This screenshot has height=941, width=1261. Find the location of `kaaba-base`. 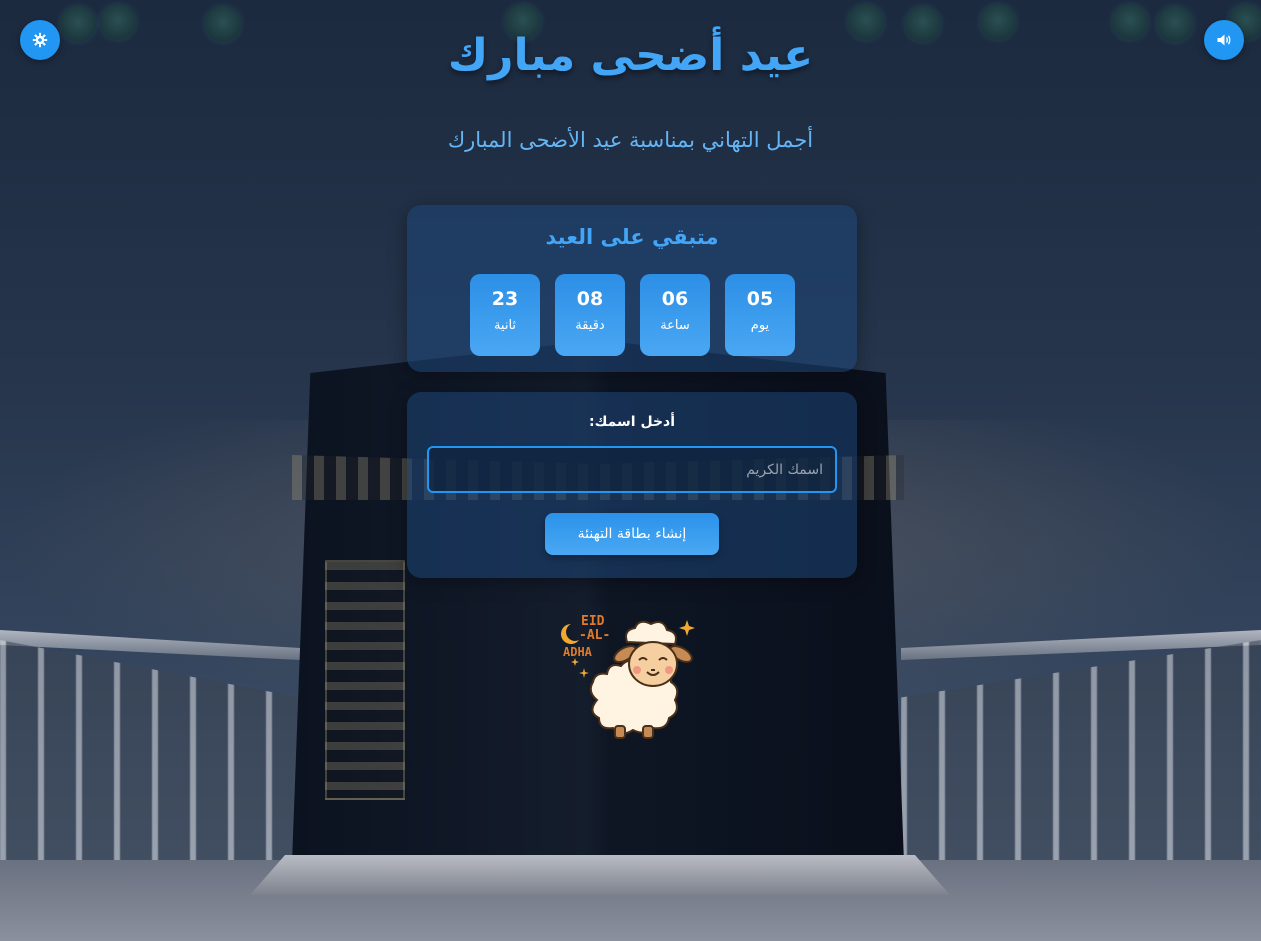

kaaba-base is located at coordinates (600, 875).